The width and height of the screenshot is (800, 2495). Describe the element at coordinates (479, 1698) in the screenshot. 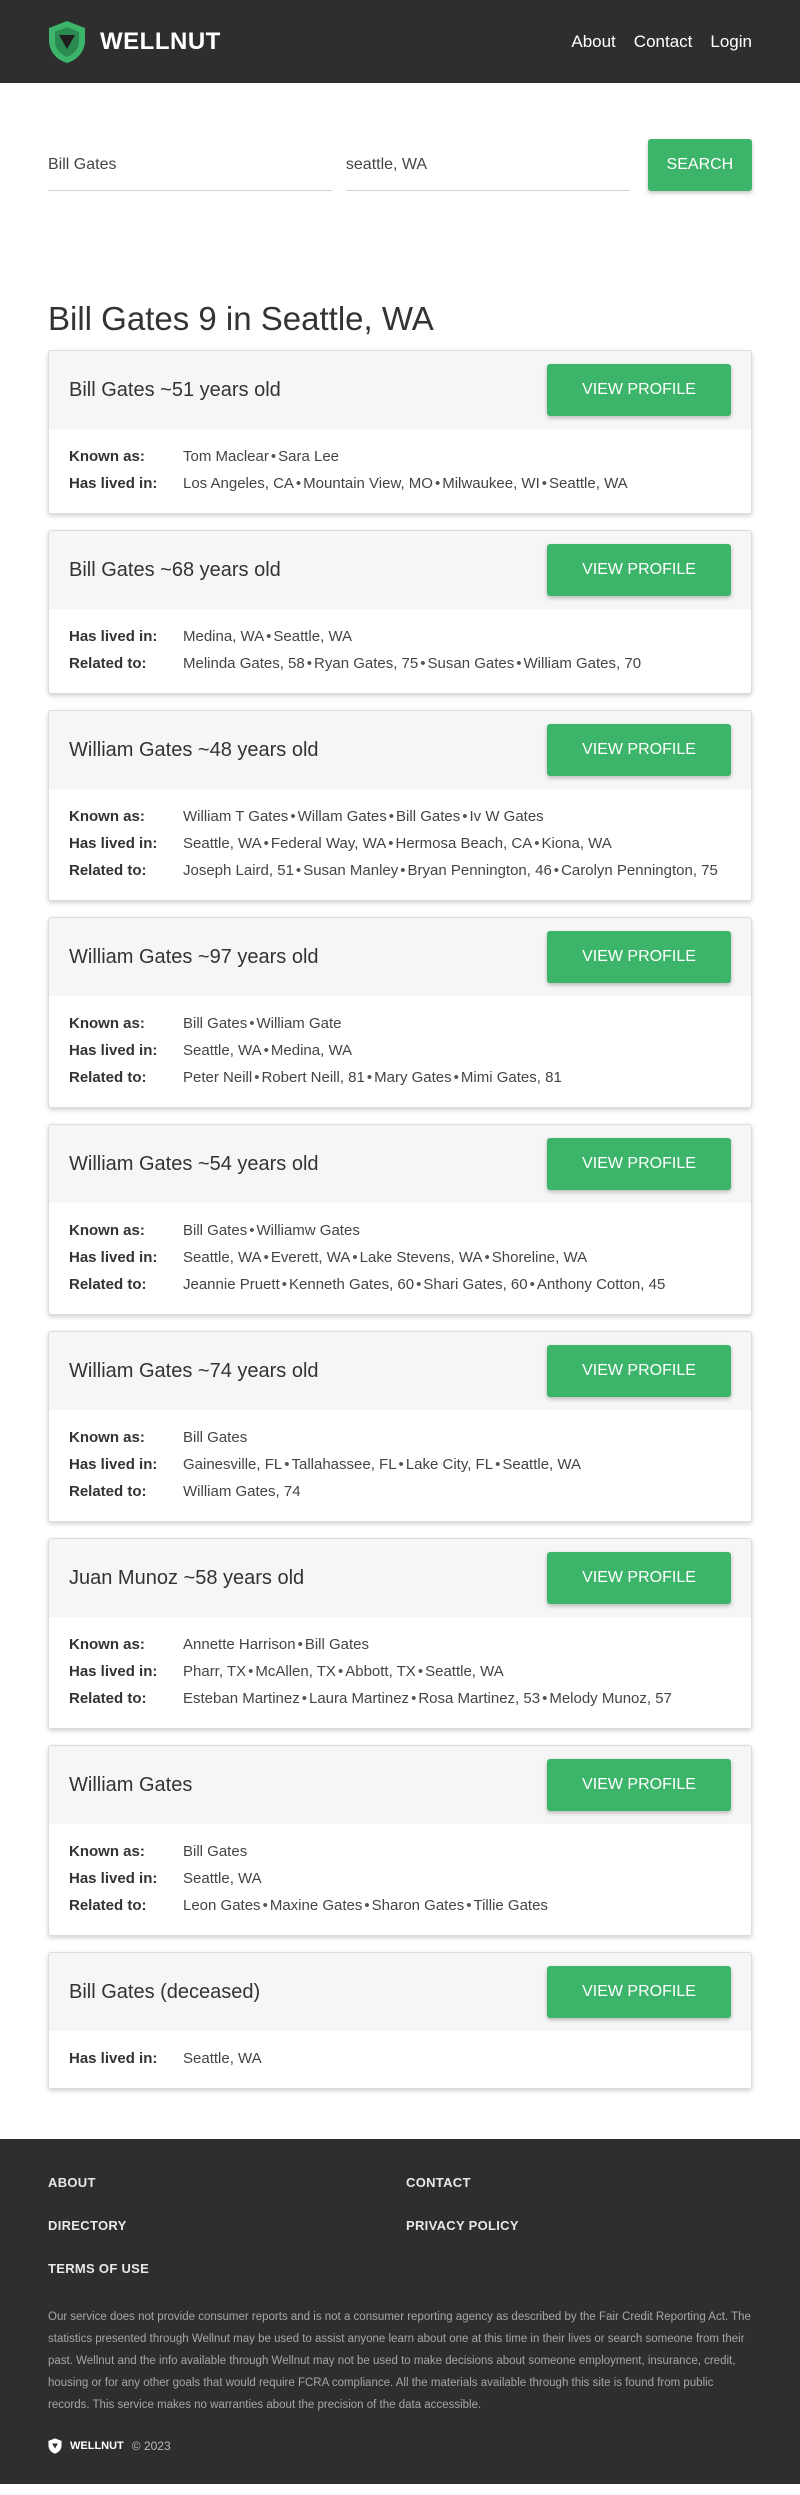

I see `detail-value: Rosa Martinez, 53` at that location.